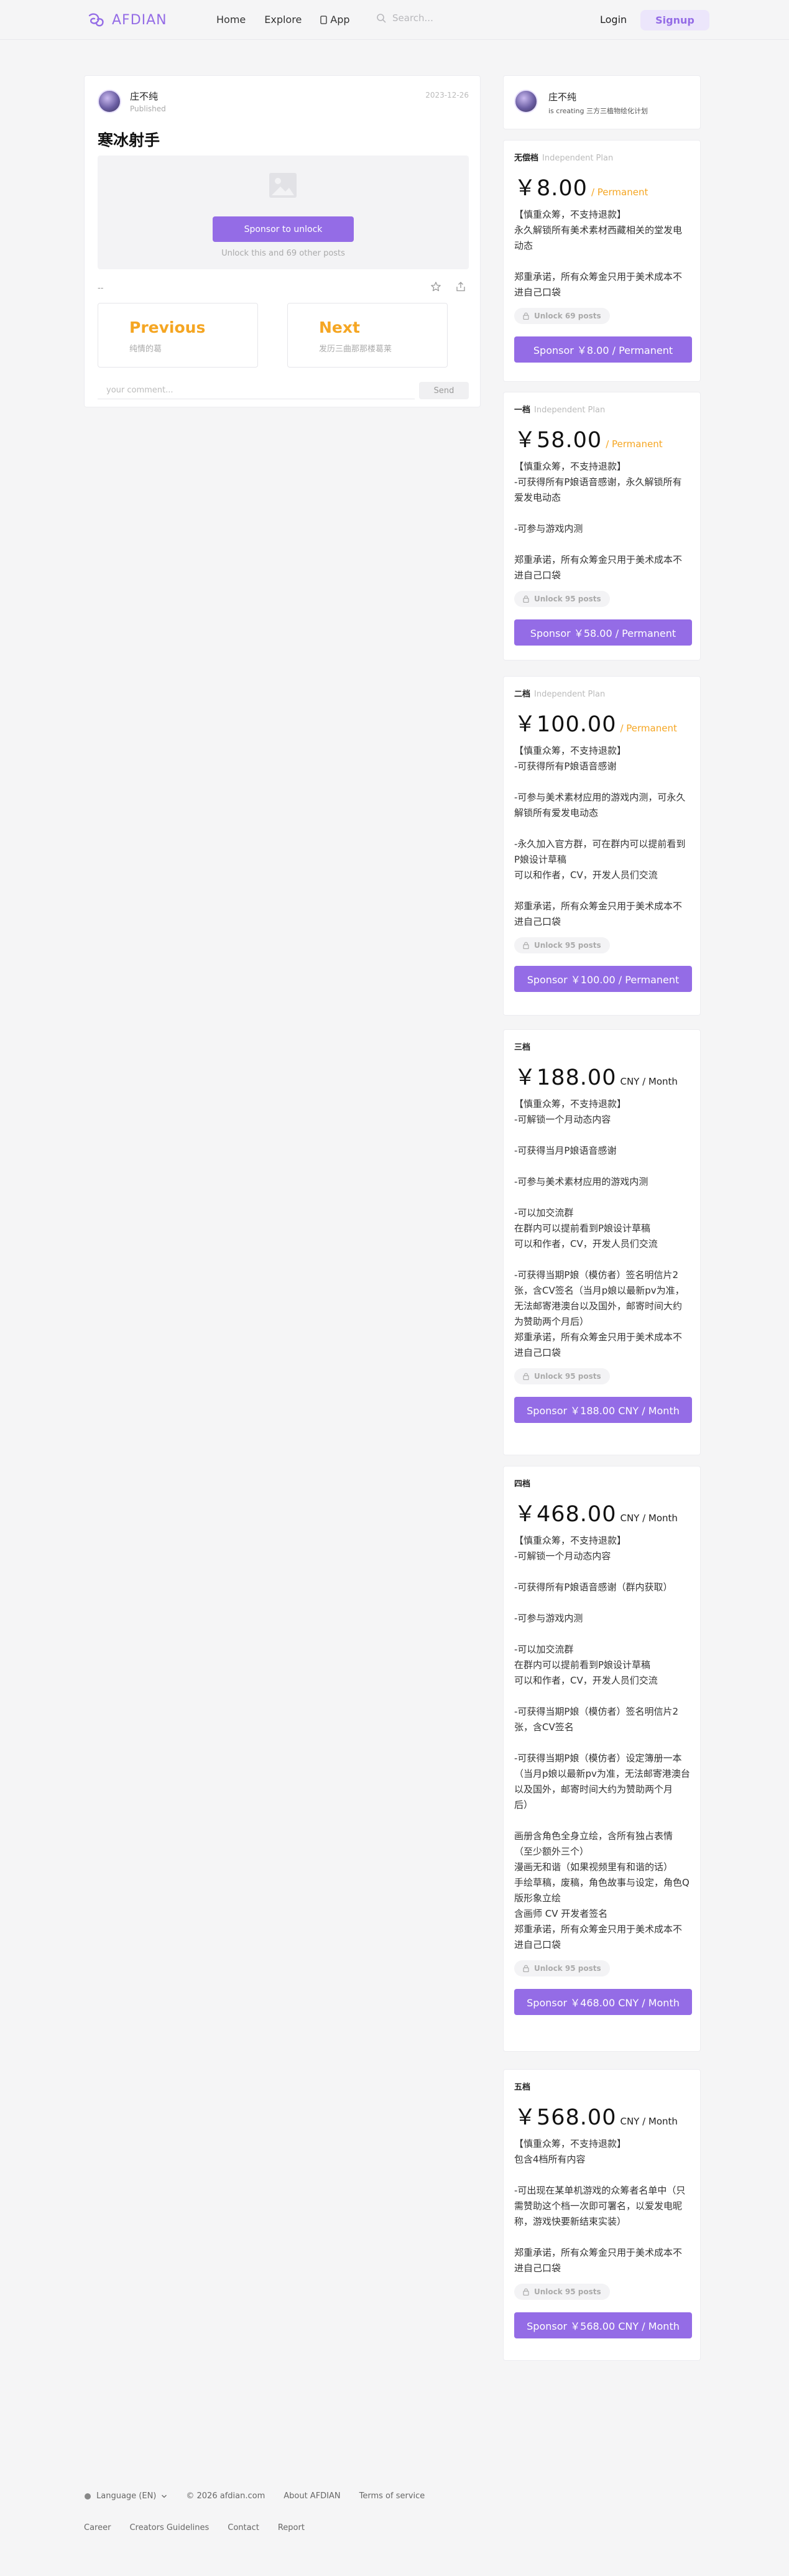 This screenshot has height=2576, width=789. What do you see at coordinates (355, 350) in the screenshot?
I see `next-post-title: 发历三曲那那楼葛莱` at bounding box center [355, 350].